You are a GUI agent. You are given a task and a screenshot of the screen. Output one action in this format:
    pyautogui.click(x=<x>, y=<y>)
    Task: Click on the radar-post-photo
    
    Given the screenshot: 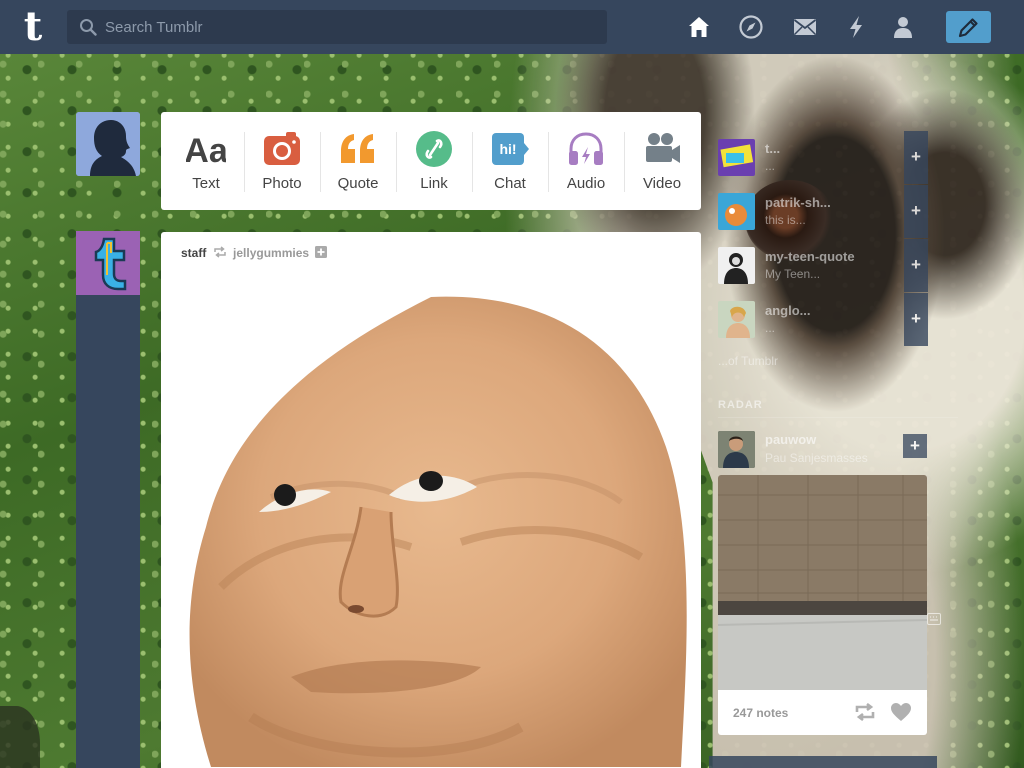 What is the action you would take?
    pyautogui.click(x=822, y=582)
    